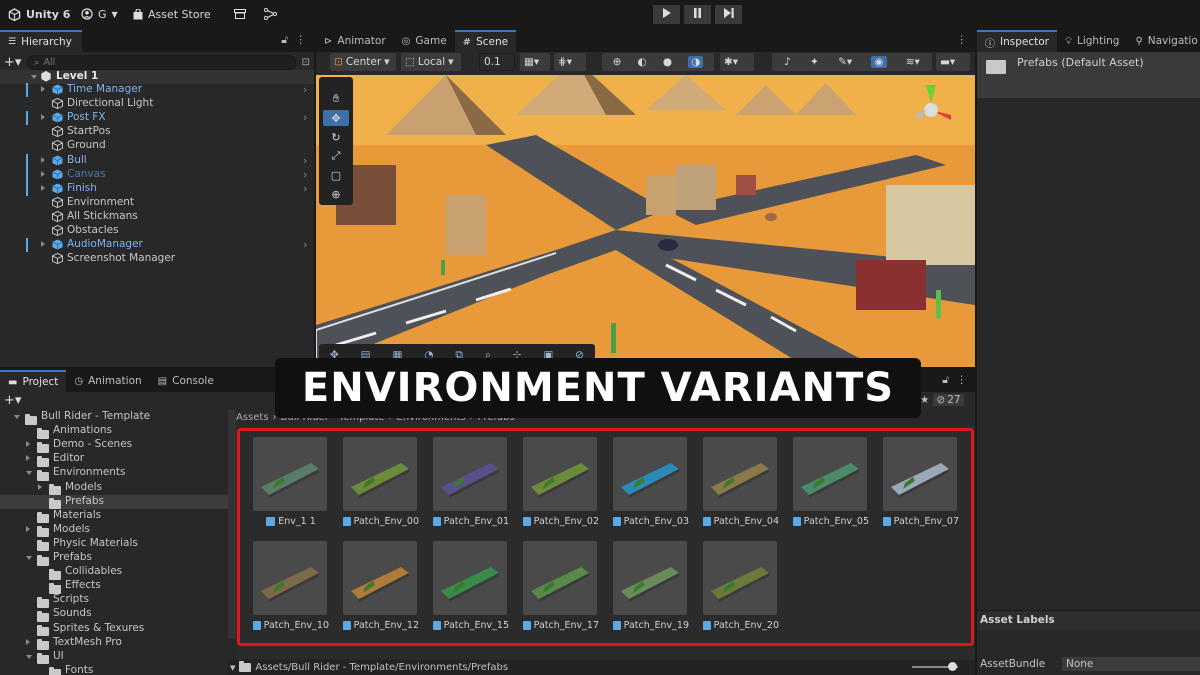  I want to click on project-folder-item: Demo - Scenes, so click(114, 445).